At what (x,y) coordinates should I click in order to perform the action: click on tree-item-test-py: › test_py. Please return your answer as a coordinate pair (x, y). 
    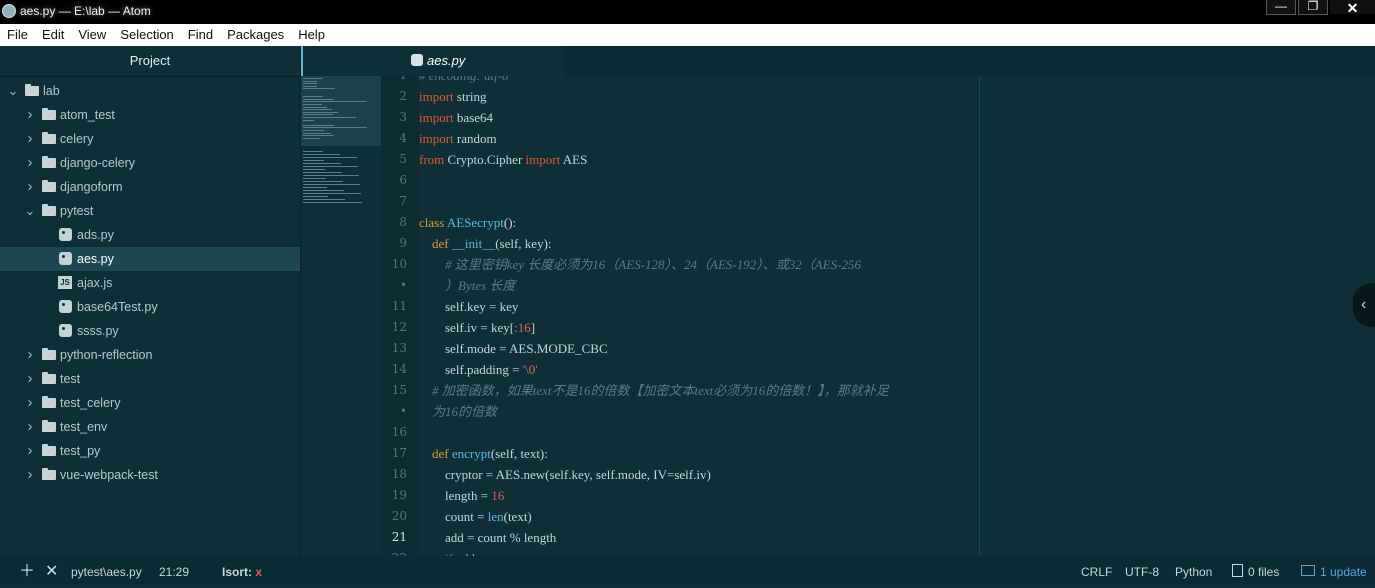
    Looking at the image, I should click on (150, 451).